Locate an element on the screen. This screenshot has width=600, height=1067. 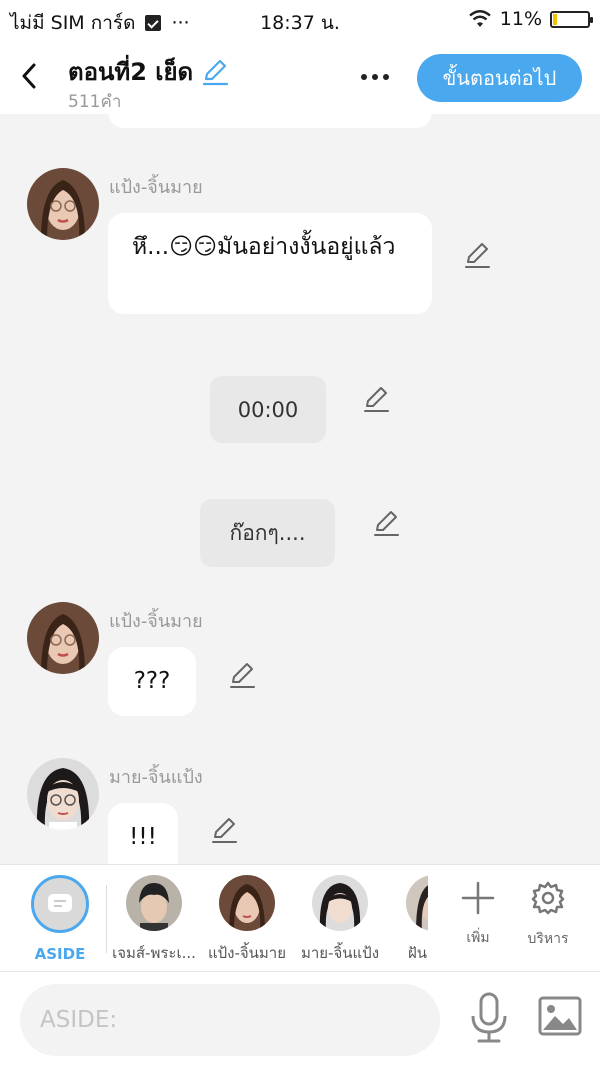
battery-icon is located at coordinates (571, 19).